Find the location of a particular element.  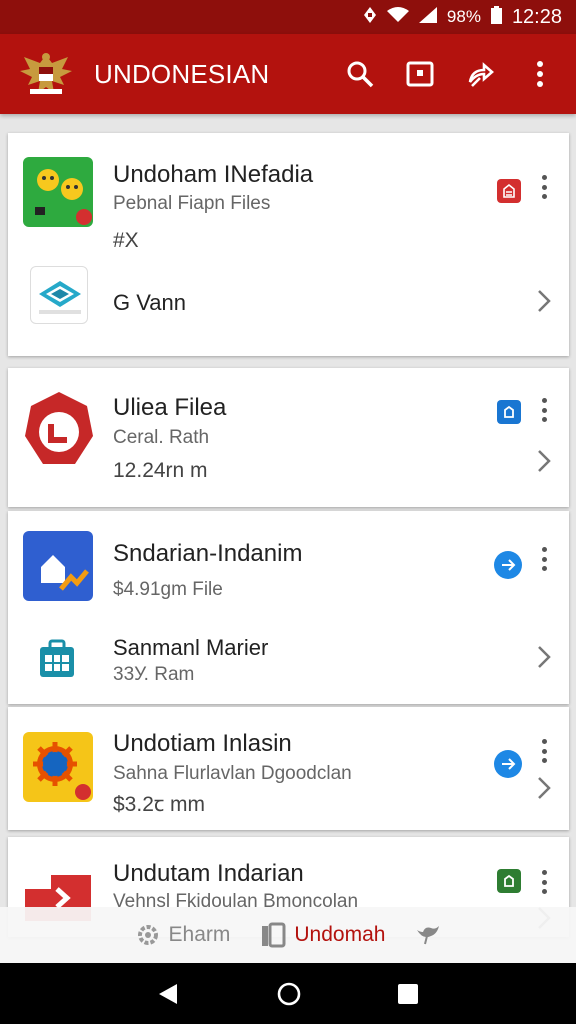

open-in-app-button is located at coordinates (420, 74).